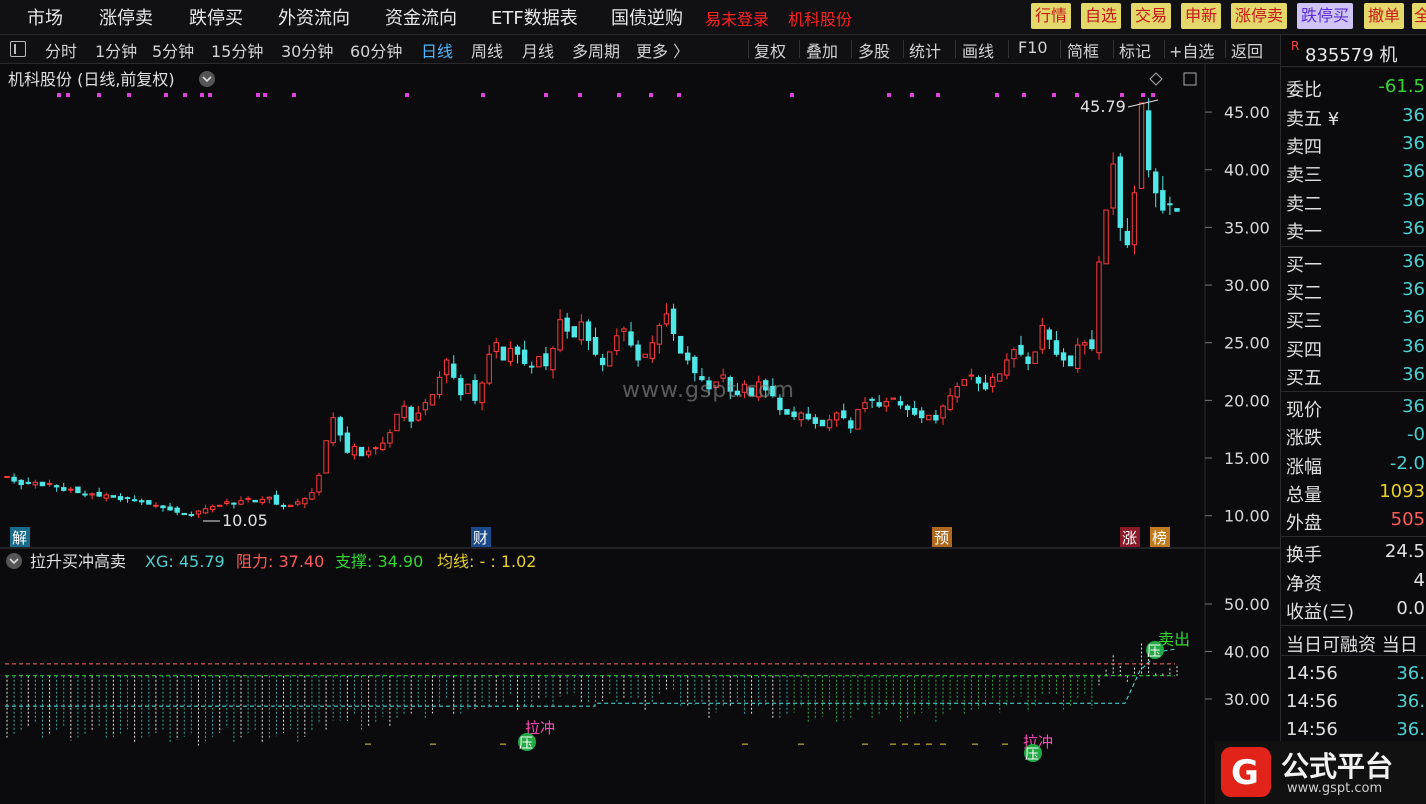 This screenshot has height=804, width=1426. What do you see at coordinates (1247, 50) in the screenshot?
I see `tool-back: 返回` at bounding box center [1247, 50].